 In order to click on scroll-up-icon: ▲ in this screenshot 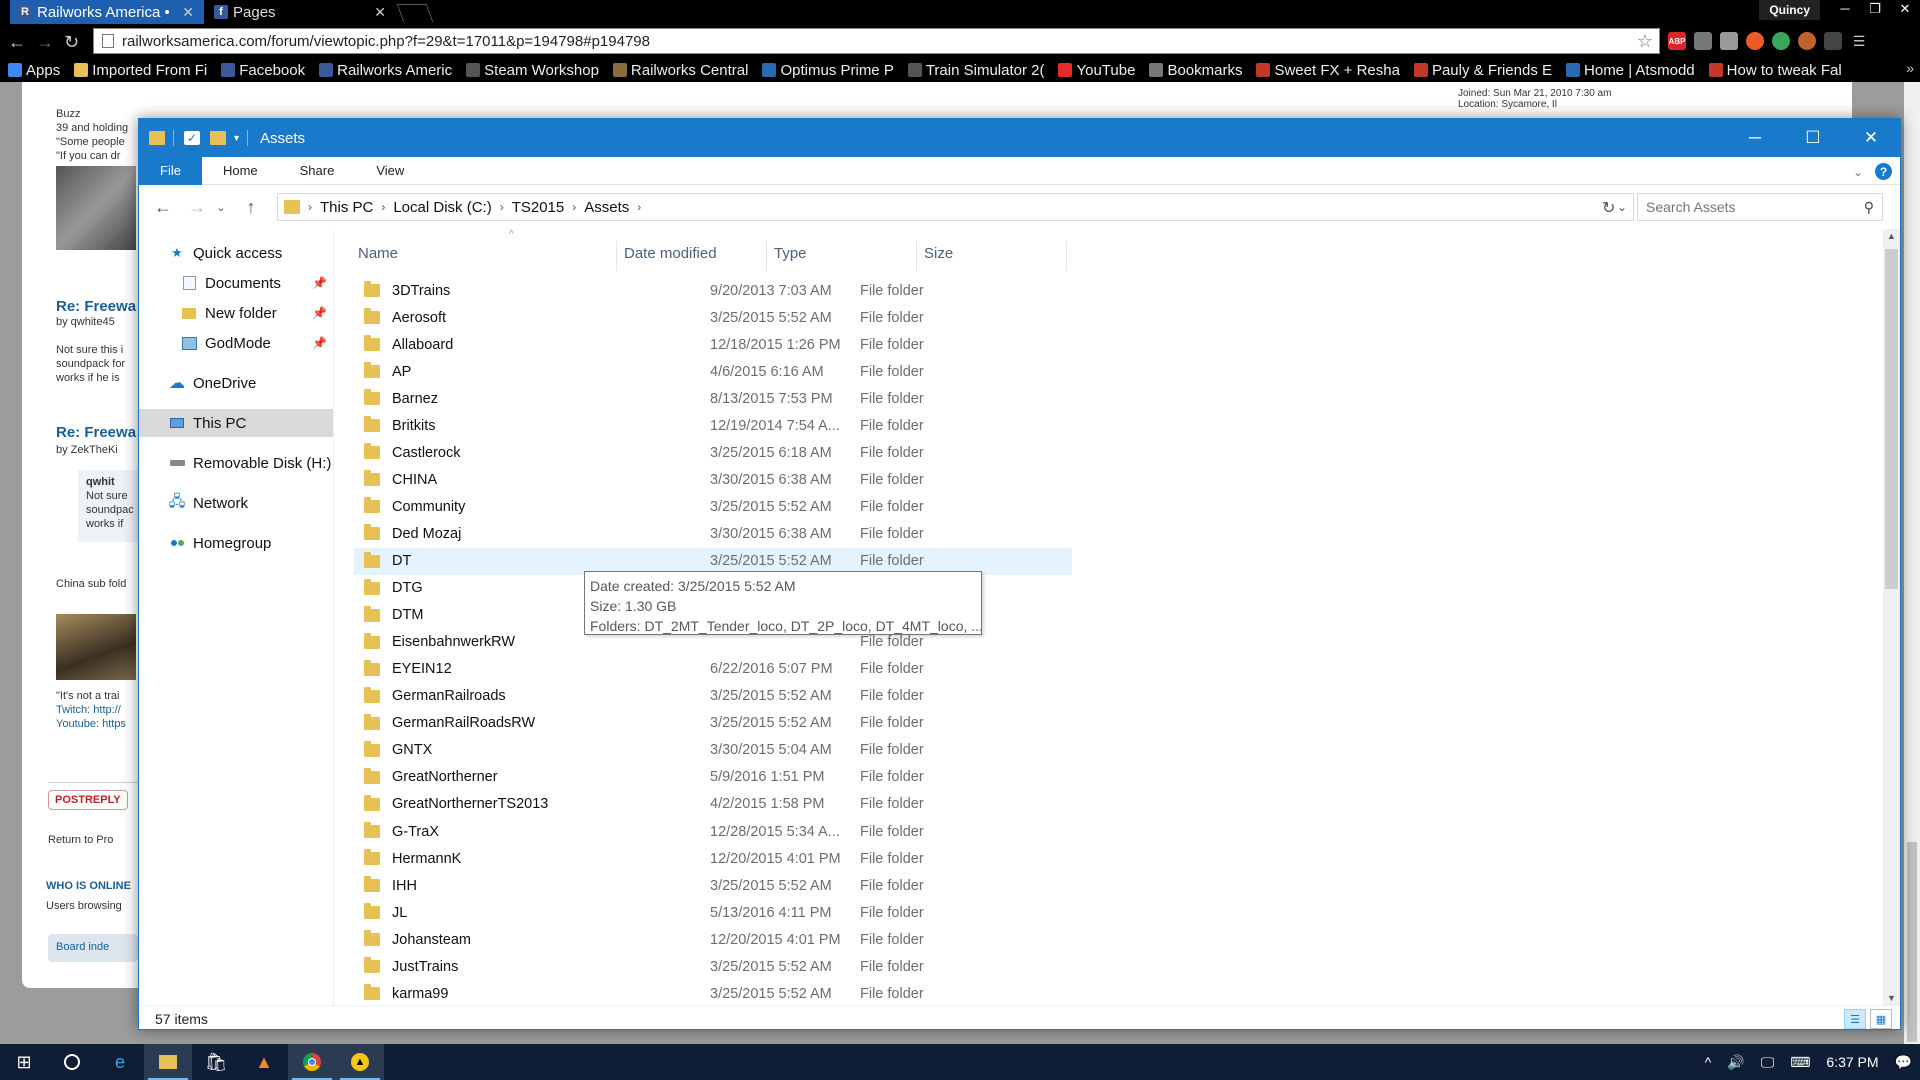, I will do `click(1891, 236)`.